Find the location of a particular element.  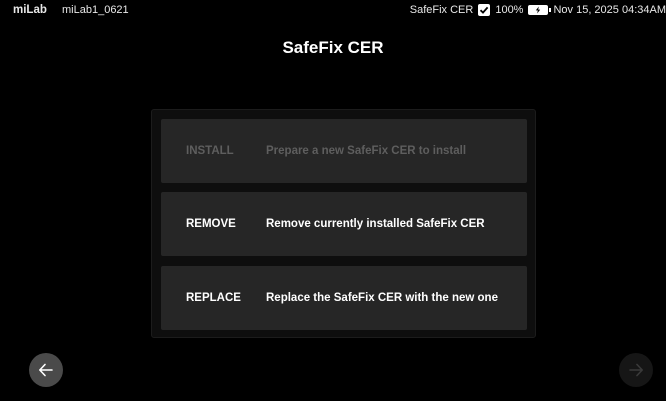

next-button is located at coordinates (636, 370).